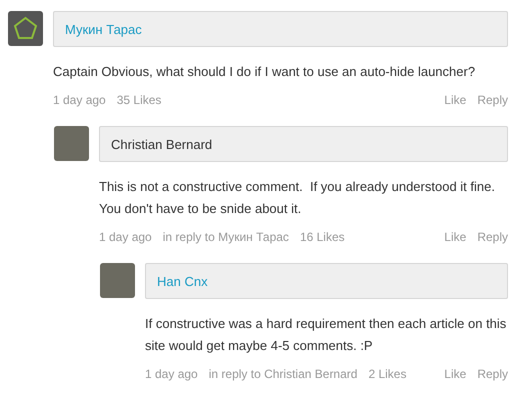 This screenshot has width=531, height=405. Describe the element at coordinates (161, 144) in the screenshot. I see `author-name: Christian Bernard` at that location.